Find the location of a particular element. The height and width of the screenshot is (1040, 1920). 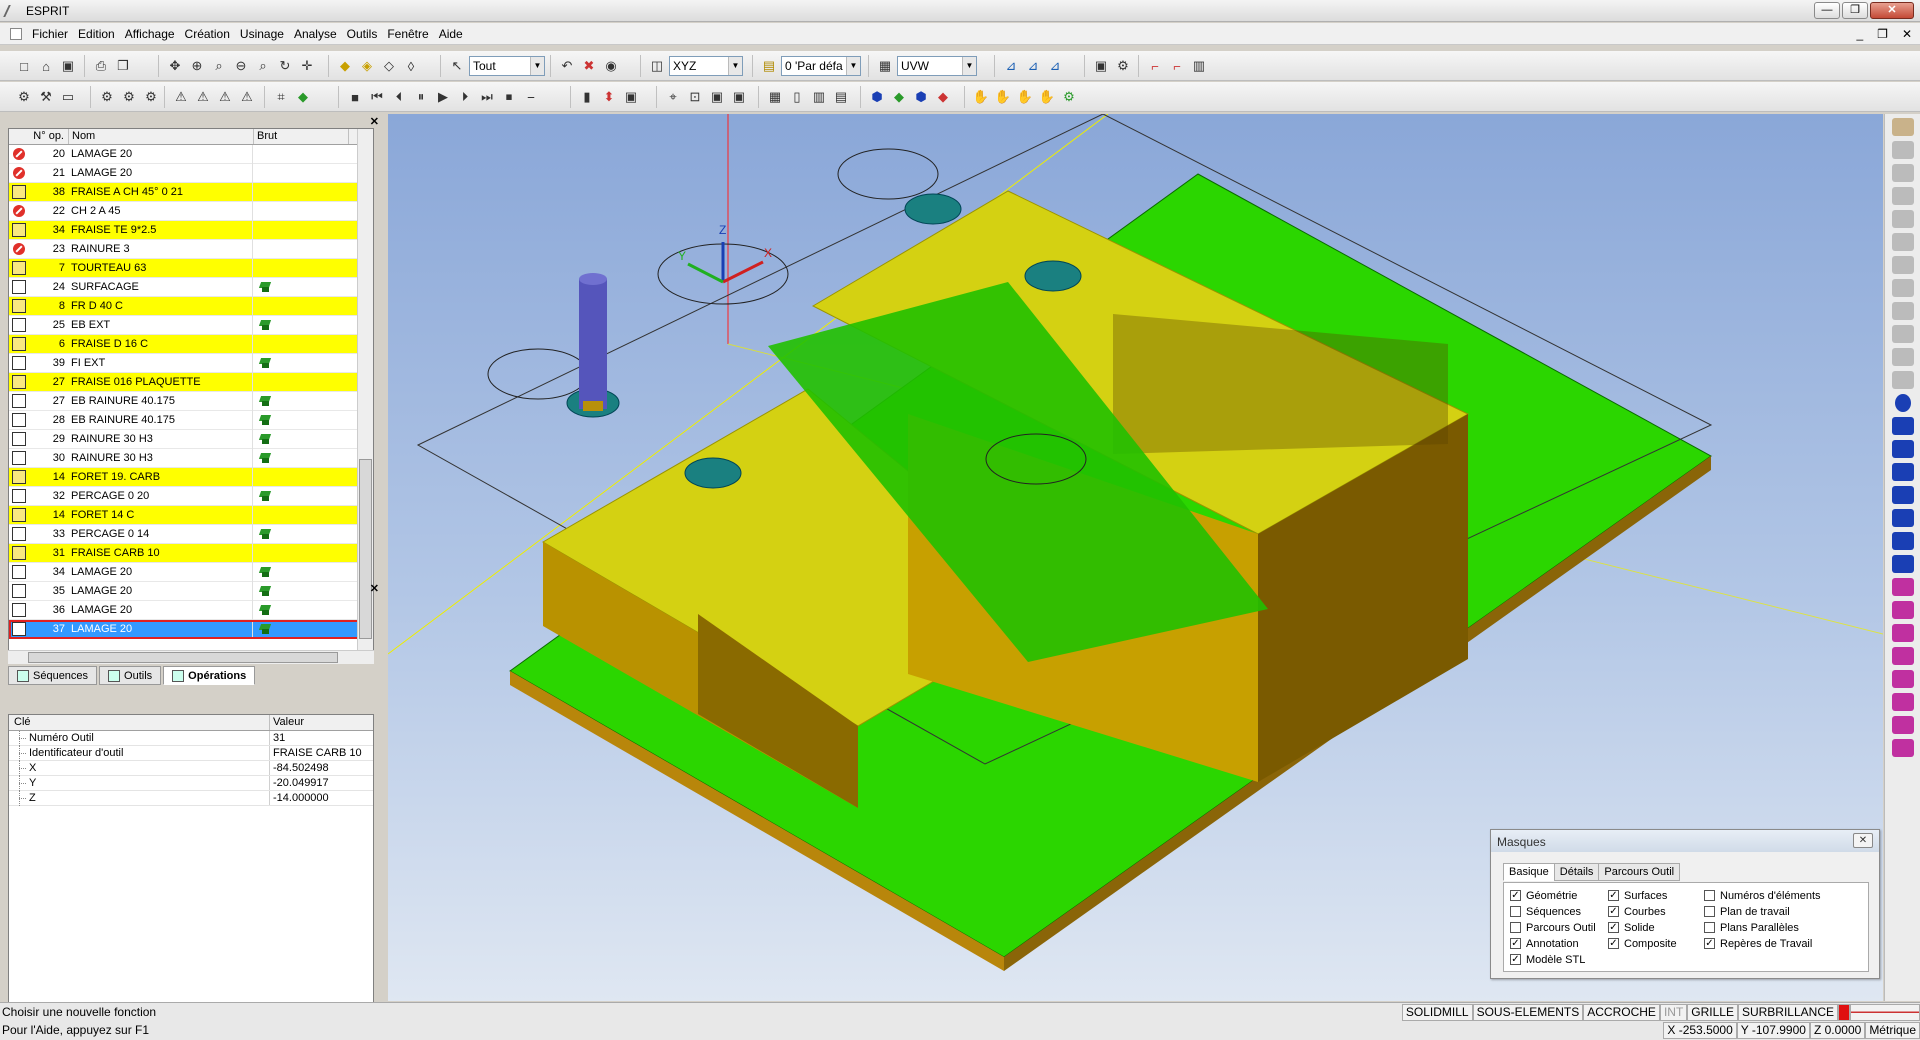

indicator-grille: GRILLE is located at coordinates (1712, 1012).